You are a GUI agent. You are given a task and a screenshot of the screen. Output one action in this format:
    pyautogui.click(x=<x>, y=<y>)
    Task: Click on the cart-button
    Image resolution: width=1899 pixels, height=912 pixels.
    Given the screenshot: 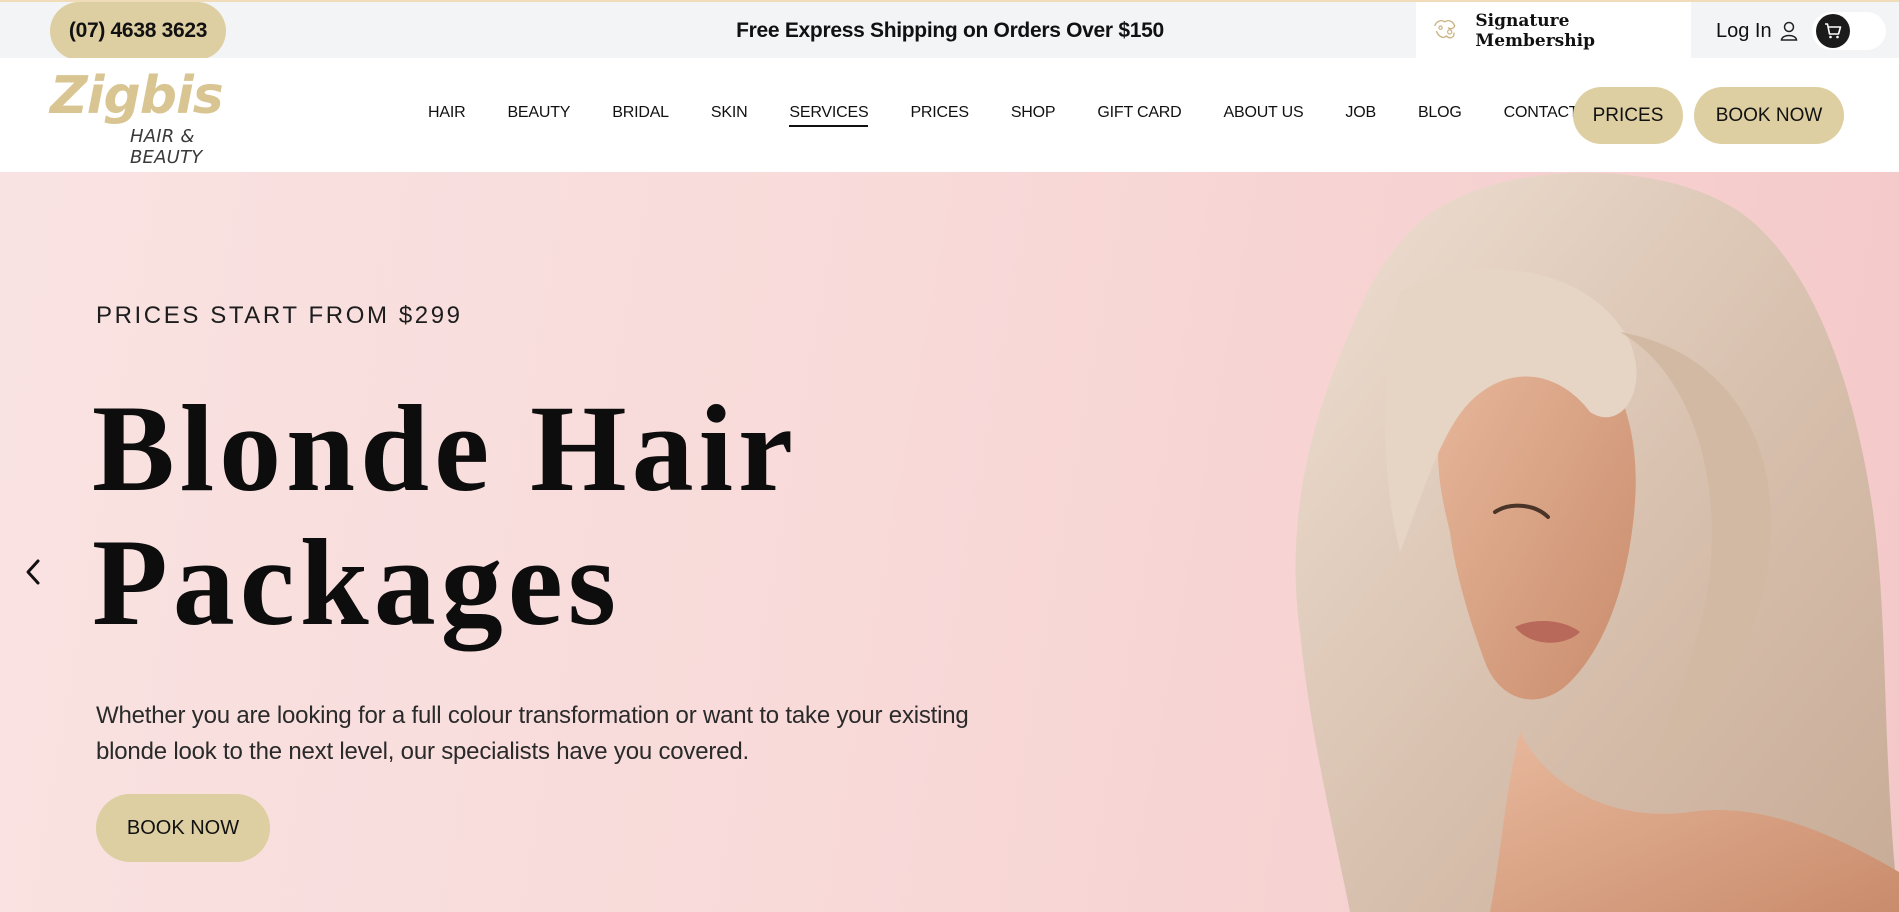 What is the action you would take?
    pyautogui.click(x=1833, y=31)
    